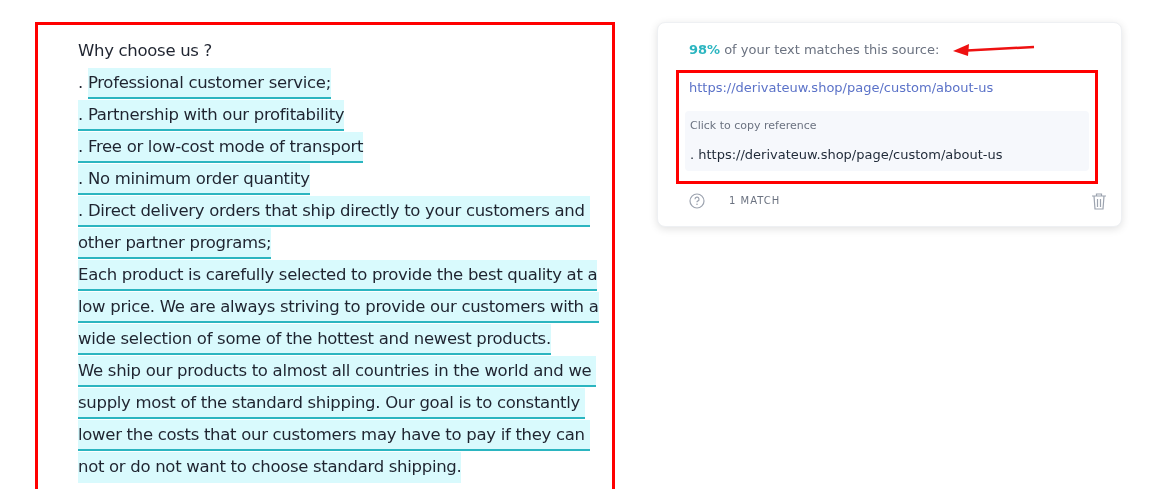 The image size is (1156, 489). I want to click on help-icon, so click(697, 200).